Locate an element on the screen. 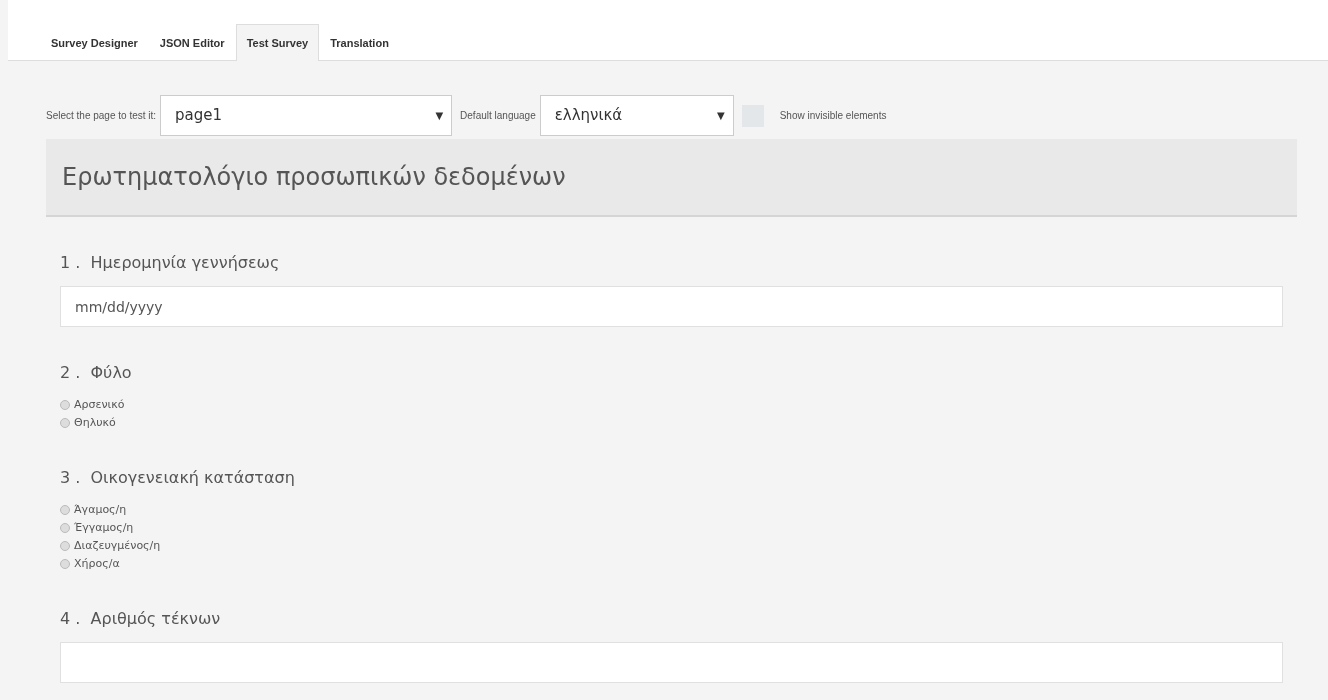 This screenshot has height=700, width=1328. radio-option: Άγαμος/η is located at coordinates (671, 510).